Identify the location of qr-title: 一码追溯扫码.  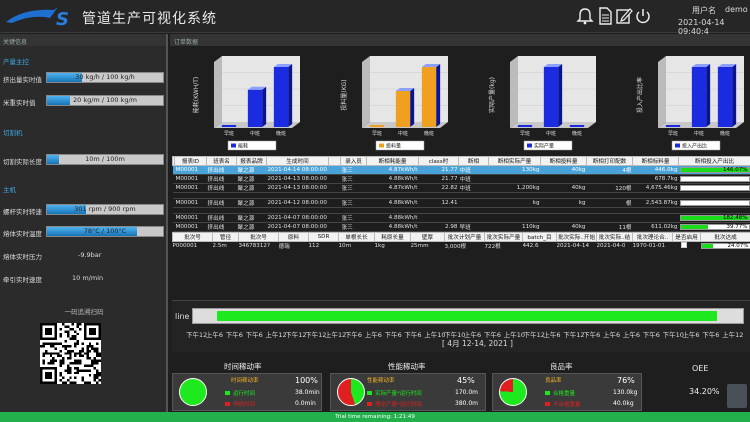
(84, 312).